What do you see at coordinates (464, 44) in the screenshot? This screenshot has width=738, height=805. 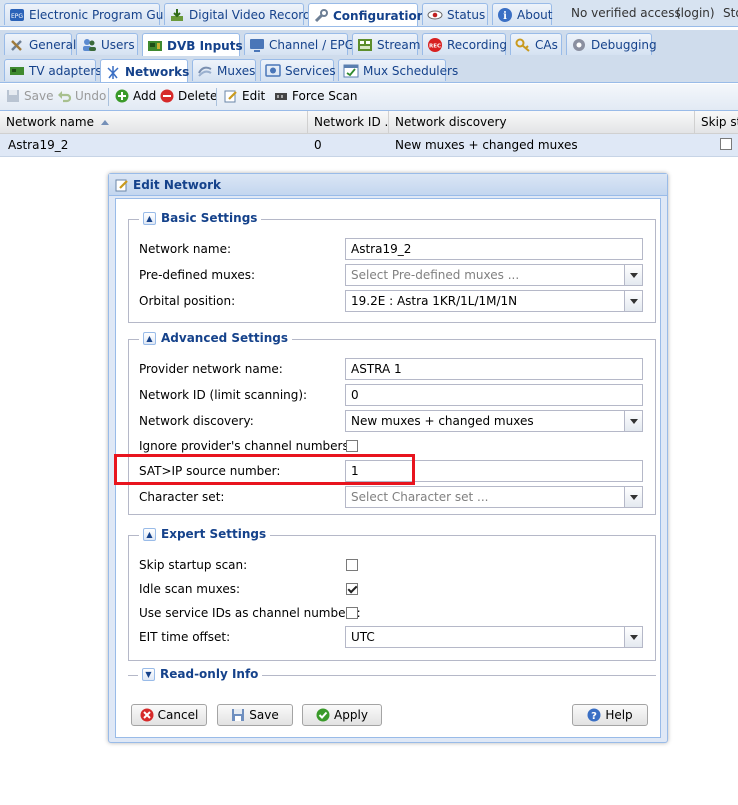 I see `tab-recording: REC Recording` at bounding box center [464, 44].